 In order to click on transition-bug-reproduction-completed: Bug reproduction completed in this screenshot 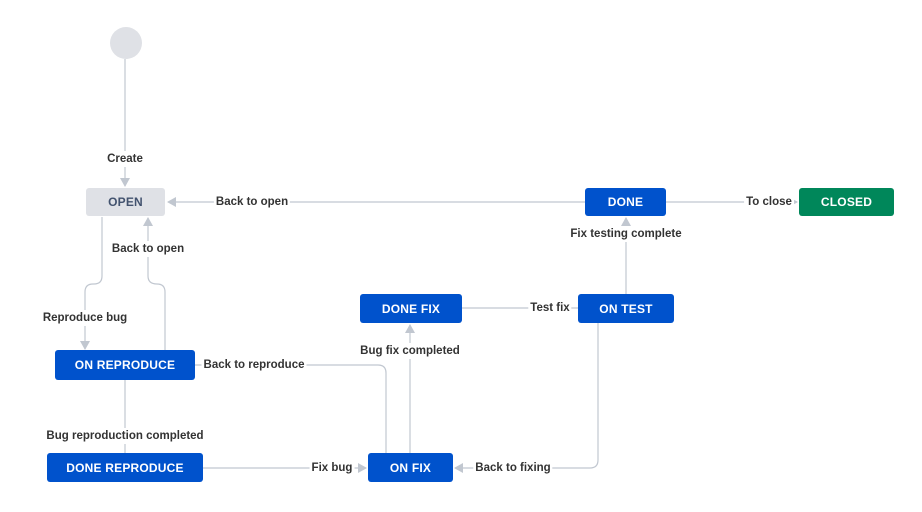, I will do `click(125, 436)`.